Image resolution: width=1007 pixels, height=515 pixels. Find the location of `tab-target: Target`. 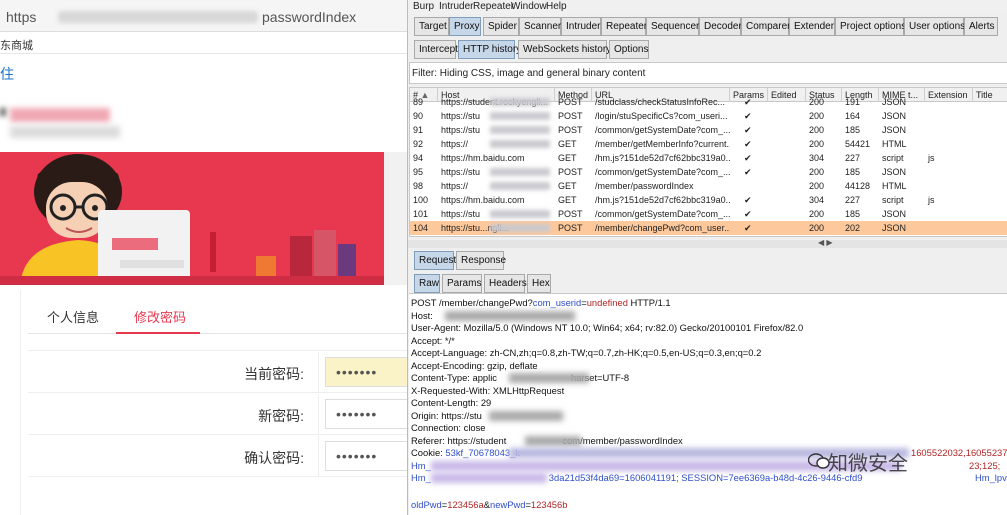

tab-target: Target is located at coordinates (431, 26).